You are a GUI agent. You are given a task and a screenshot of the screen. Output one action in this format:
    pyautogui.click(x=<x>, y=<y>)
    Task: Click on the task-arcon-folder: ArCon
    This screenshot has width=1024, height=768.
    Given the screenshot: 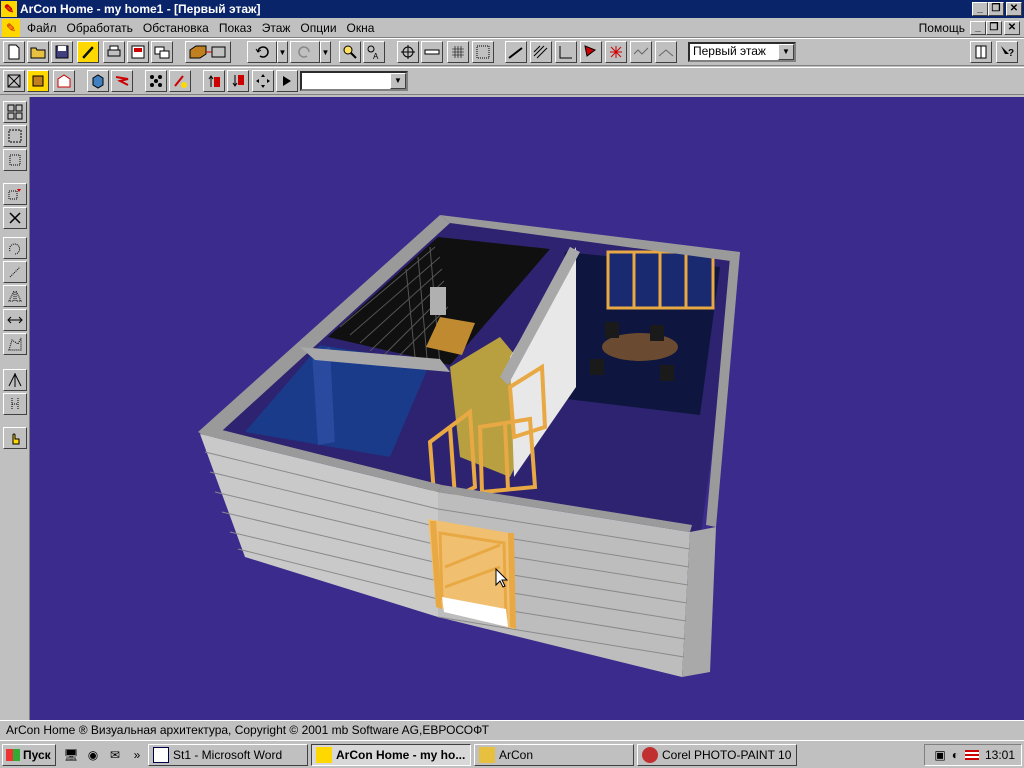 What is the action you would take?
    pyautogui.click(x=554, y=755)
    